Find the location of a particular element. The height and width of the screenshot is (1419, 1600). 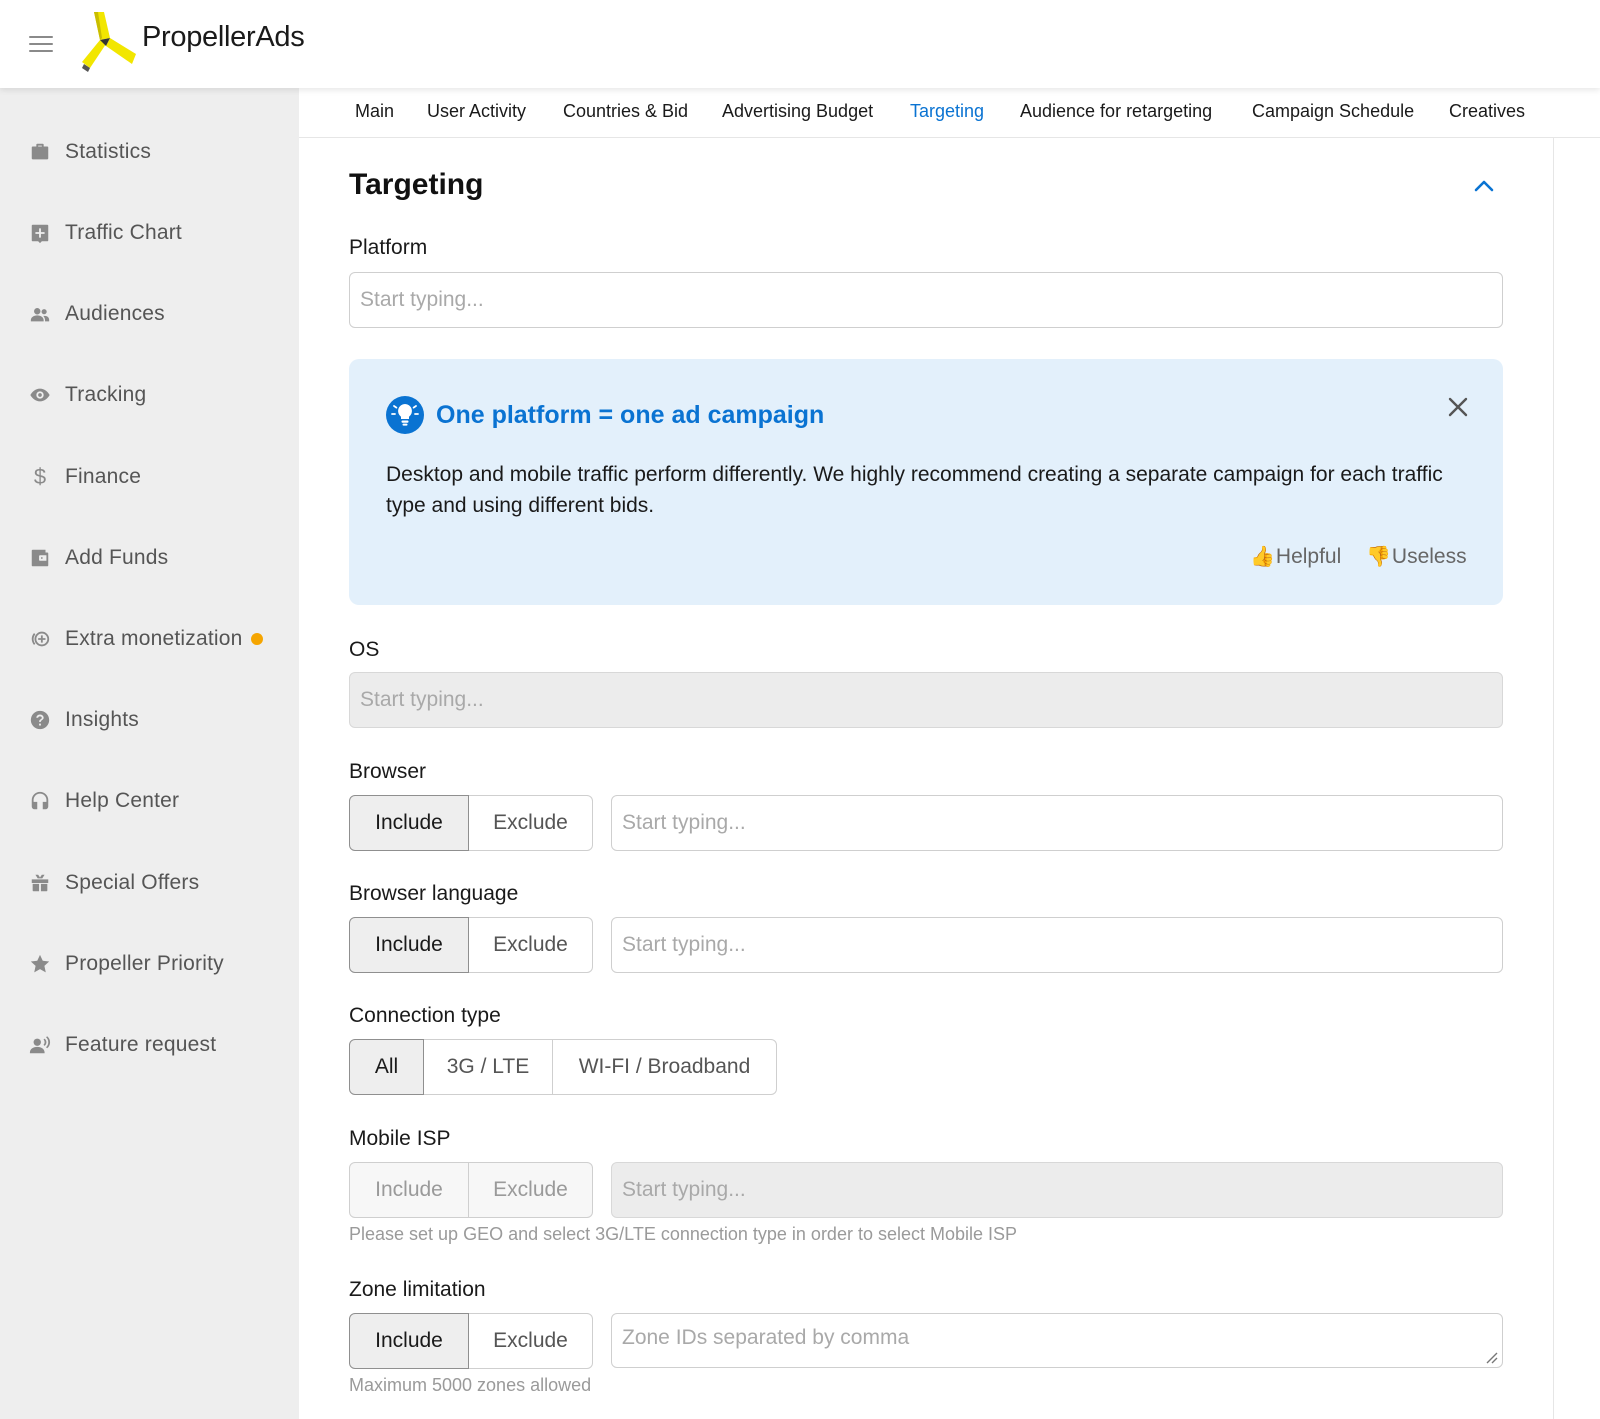

browser-label: Browser is located at coordinates (388, 771).